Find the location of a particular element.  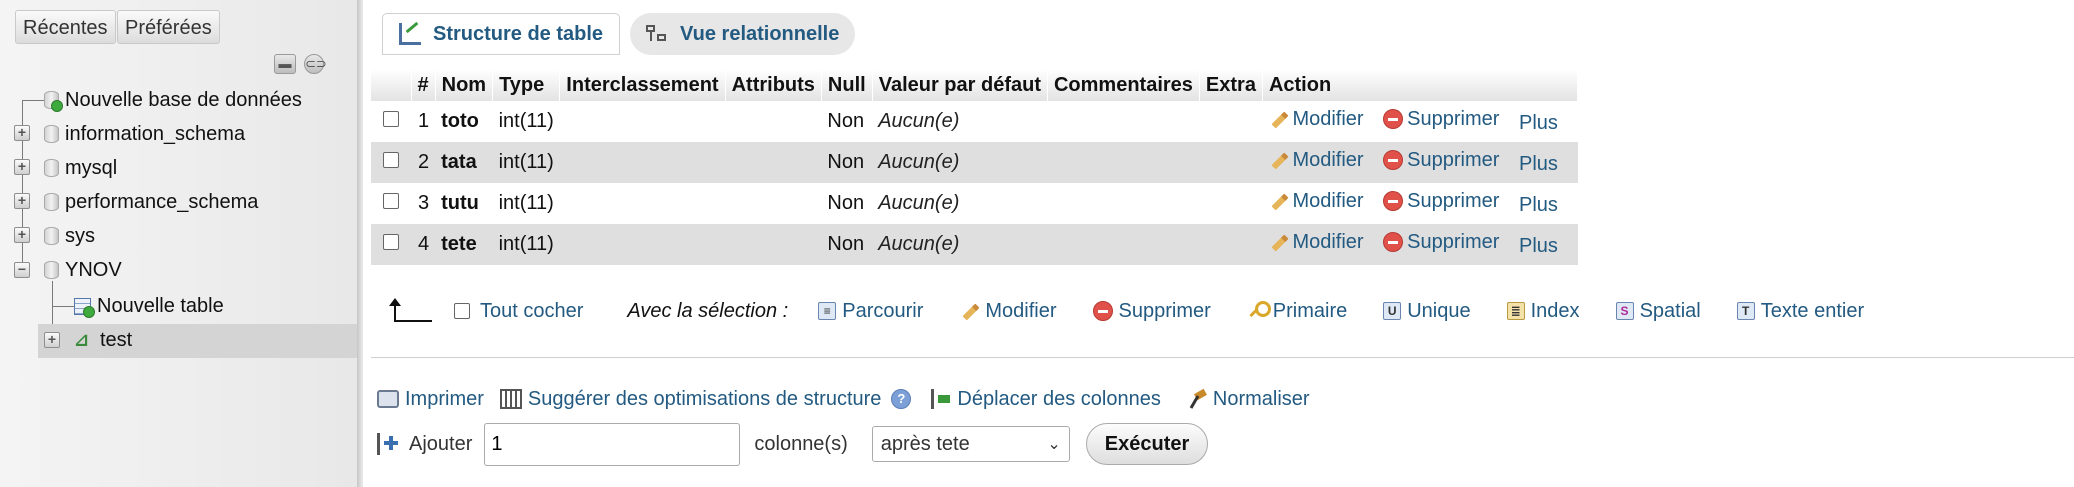

collapse-icon: − is located at coordinates (22, 270).